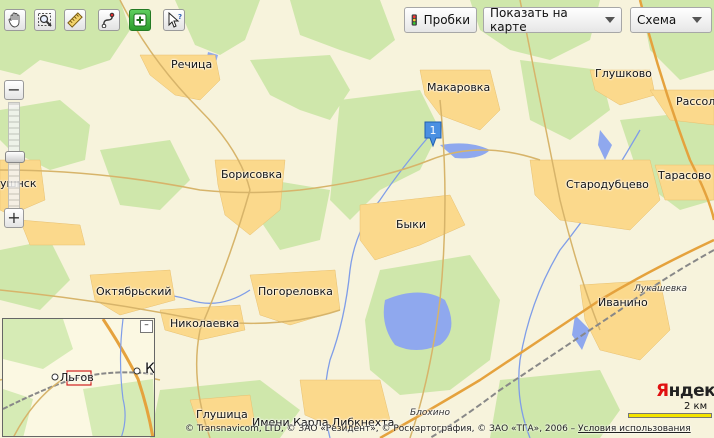 The height and width of the screenshot is (438, 714). I want to click on hand-pan-icon, so click(14, 20).